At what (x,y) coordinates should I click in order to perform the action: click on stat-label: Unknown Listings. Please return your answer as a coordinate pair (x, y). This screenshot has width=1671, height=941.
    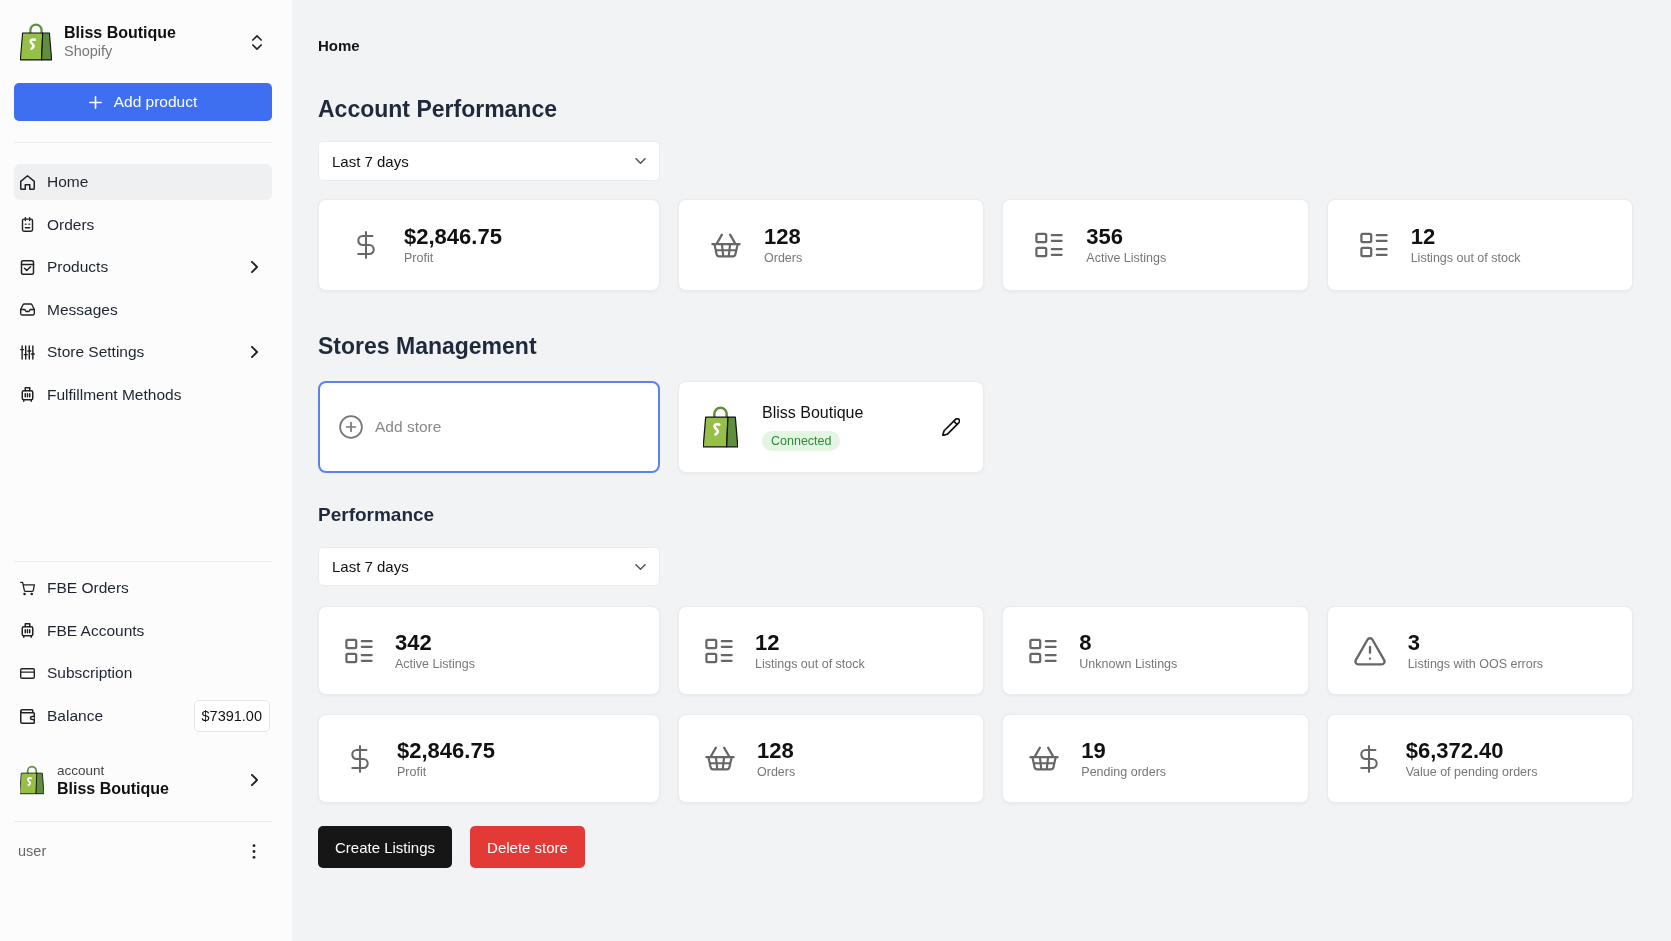
    Looking at the image, I should click on (1128, 664).